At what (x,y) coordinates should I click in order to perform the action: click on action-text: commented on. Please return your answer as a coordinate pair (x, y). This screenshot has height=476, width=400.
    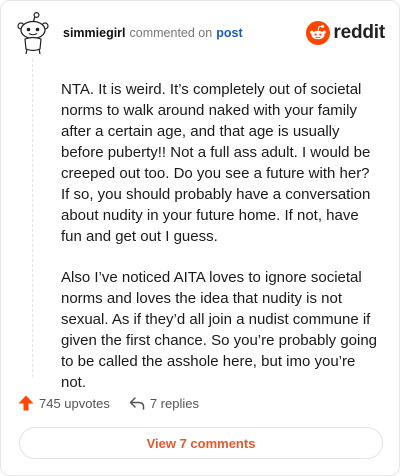
    Looking at the image, I should click on (171, 33).